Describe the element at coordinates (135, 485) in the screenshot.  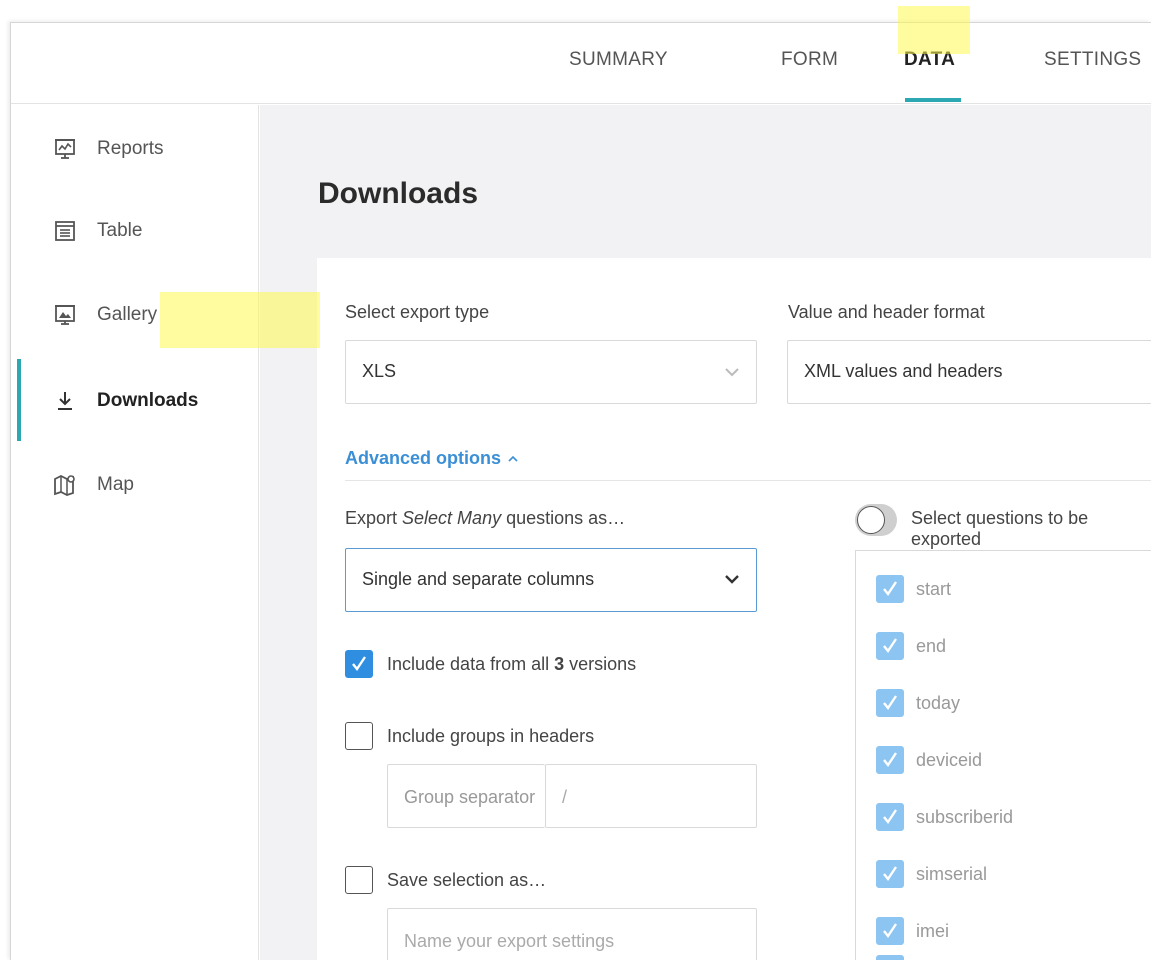
I see `sidebar-item-map: Map` at that location.